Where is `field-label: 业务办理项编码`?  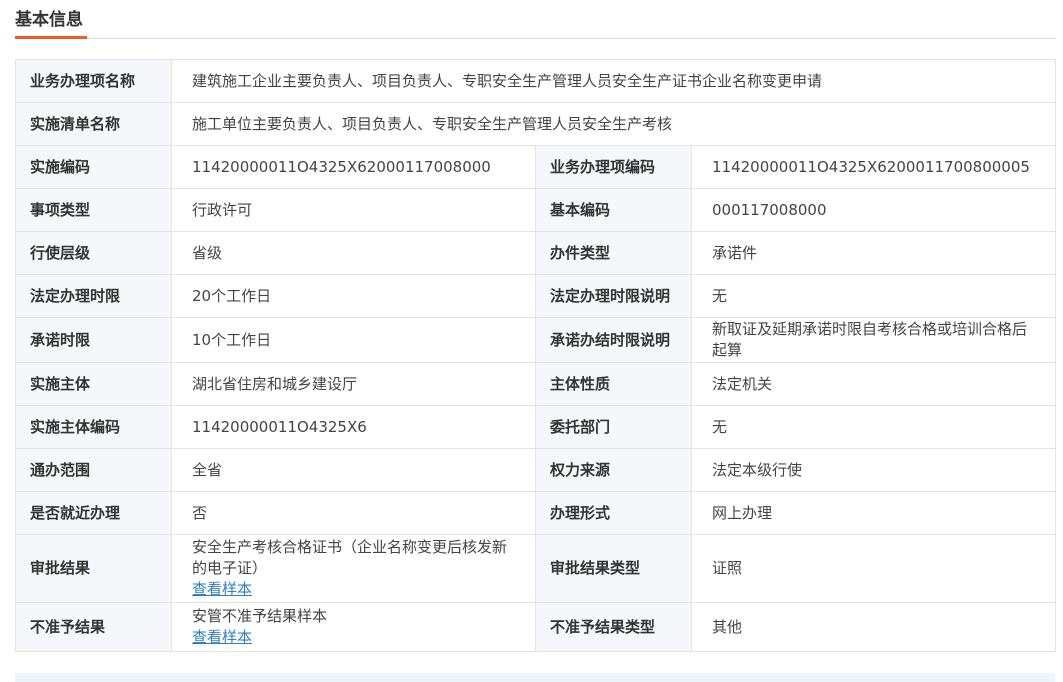
field-label: 业务办理项编码 is located at coordinates (613, 167).